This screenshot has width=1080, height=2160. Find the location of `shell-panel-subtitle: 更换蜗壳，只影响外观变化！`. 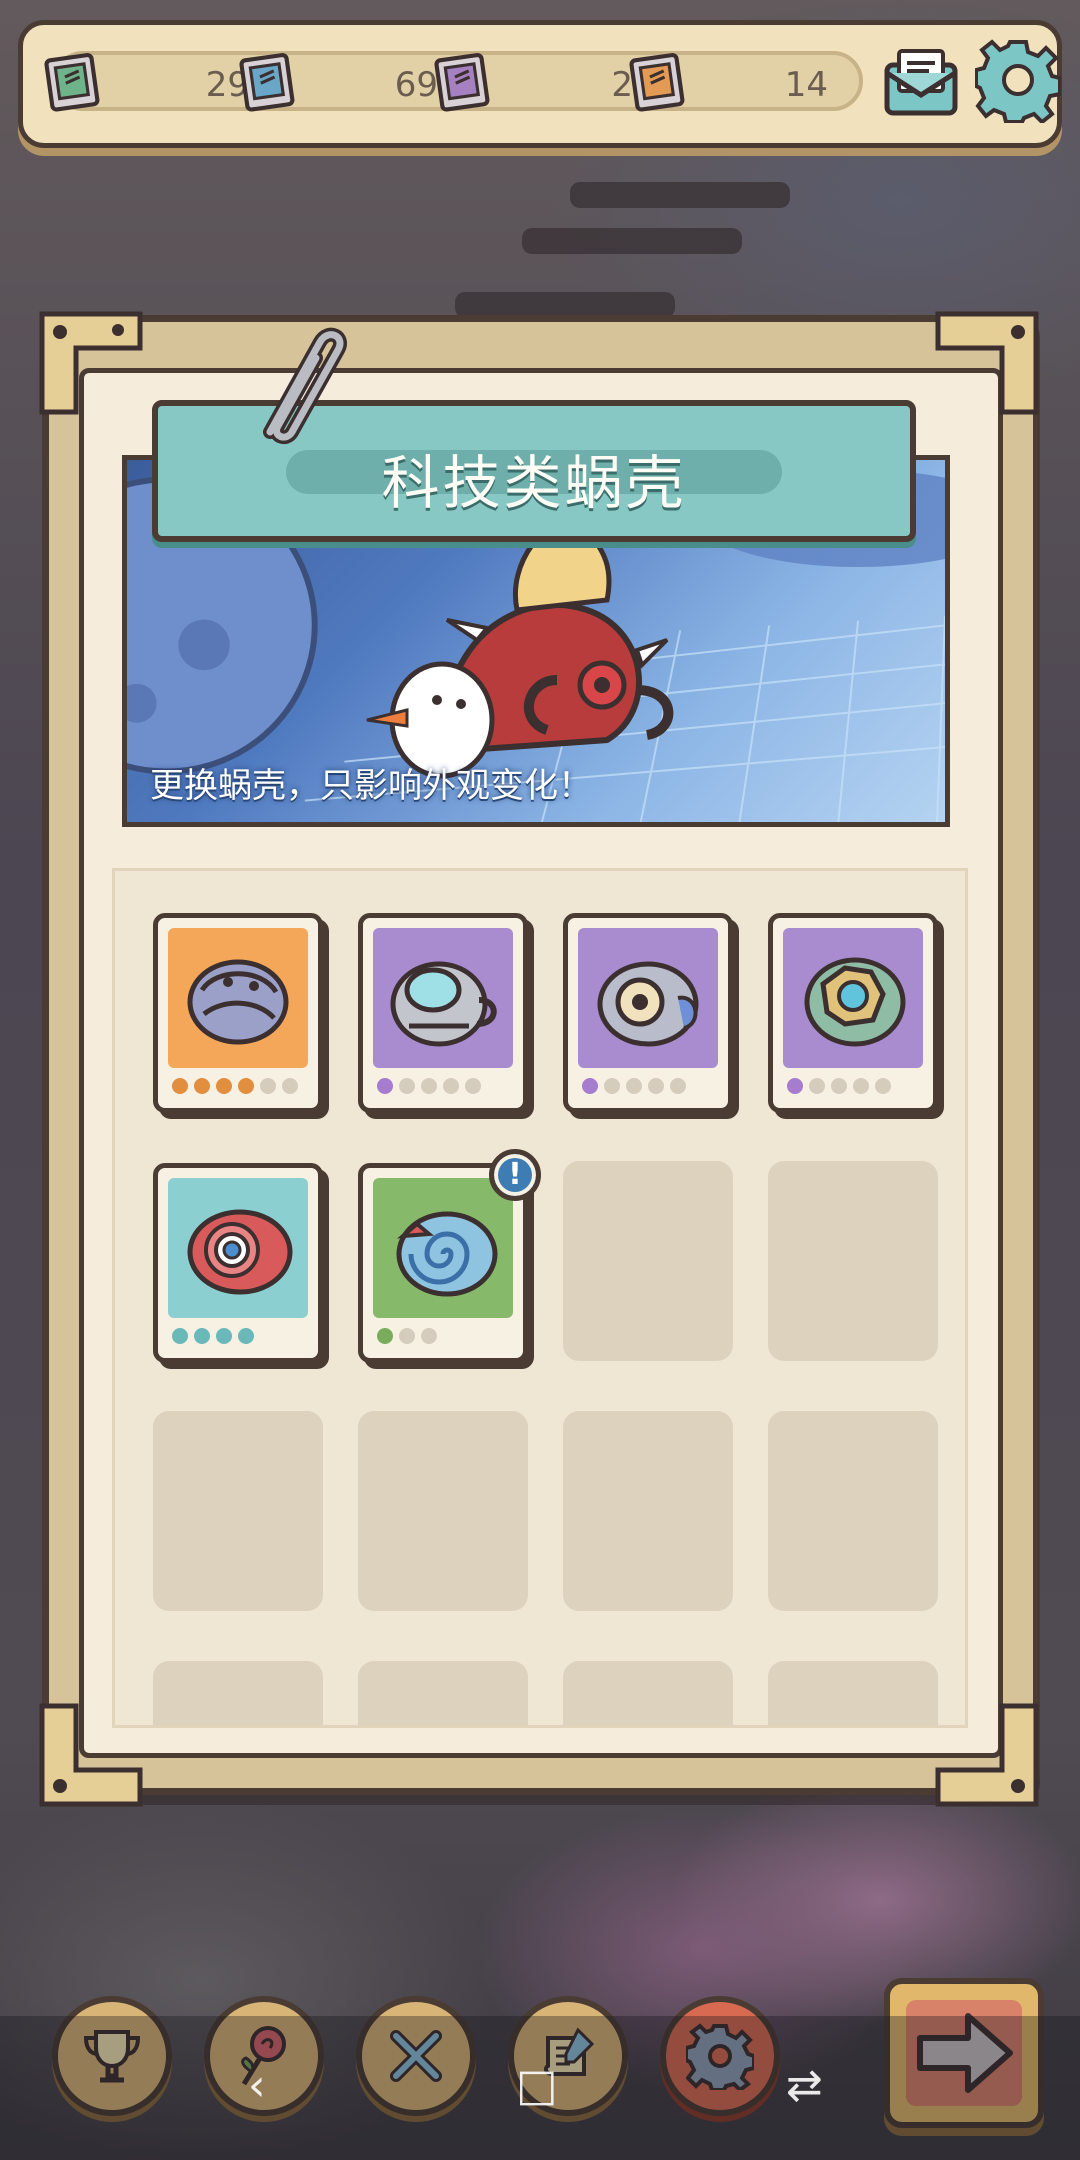

shell-panel-subtitle: 更换蜗壳，只影响外观变化！ is located at coordinates (371, 786).